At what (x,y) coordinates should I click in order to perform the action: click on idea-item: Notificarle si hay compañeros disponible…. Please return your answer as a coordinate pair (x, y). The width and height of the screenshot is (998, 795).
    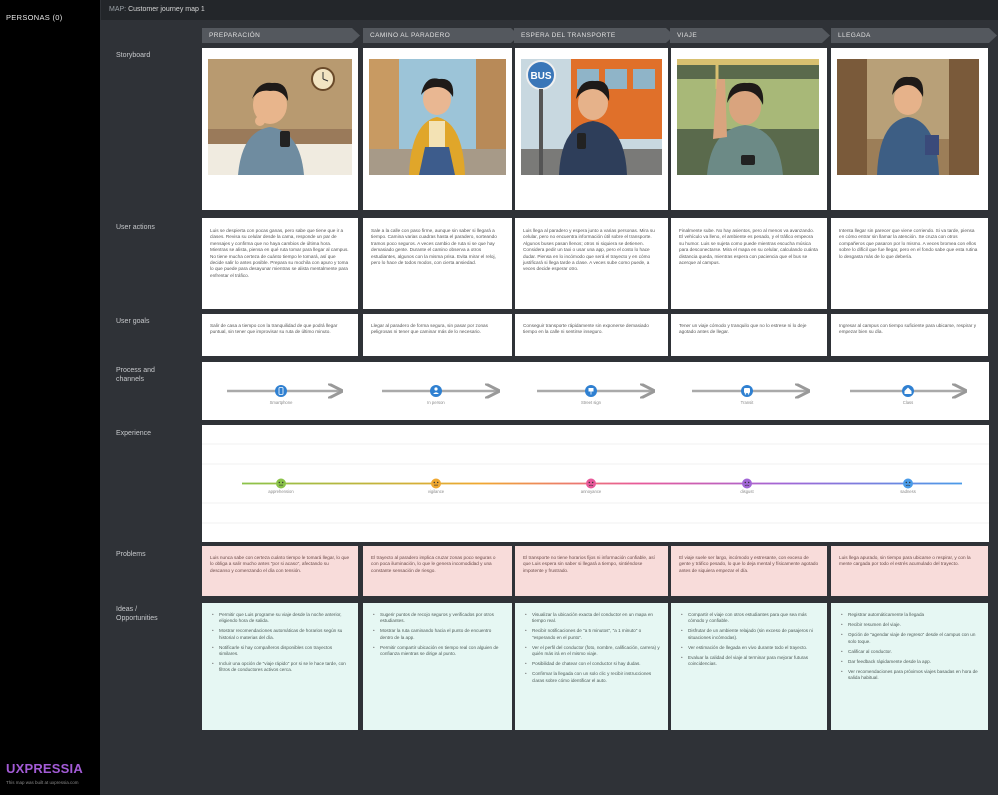
    Looking at the image, I should click on (280, 651).